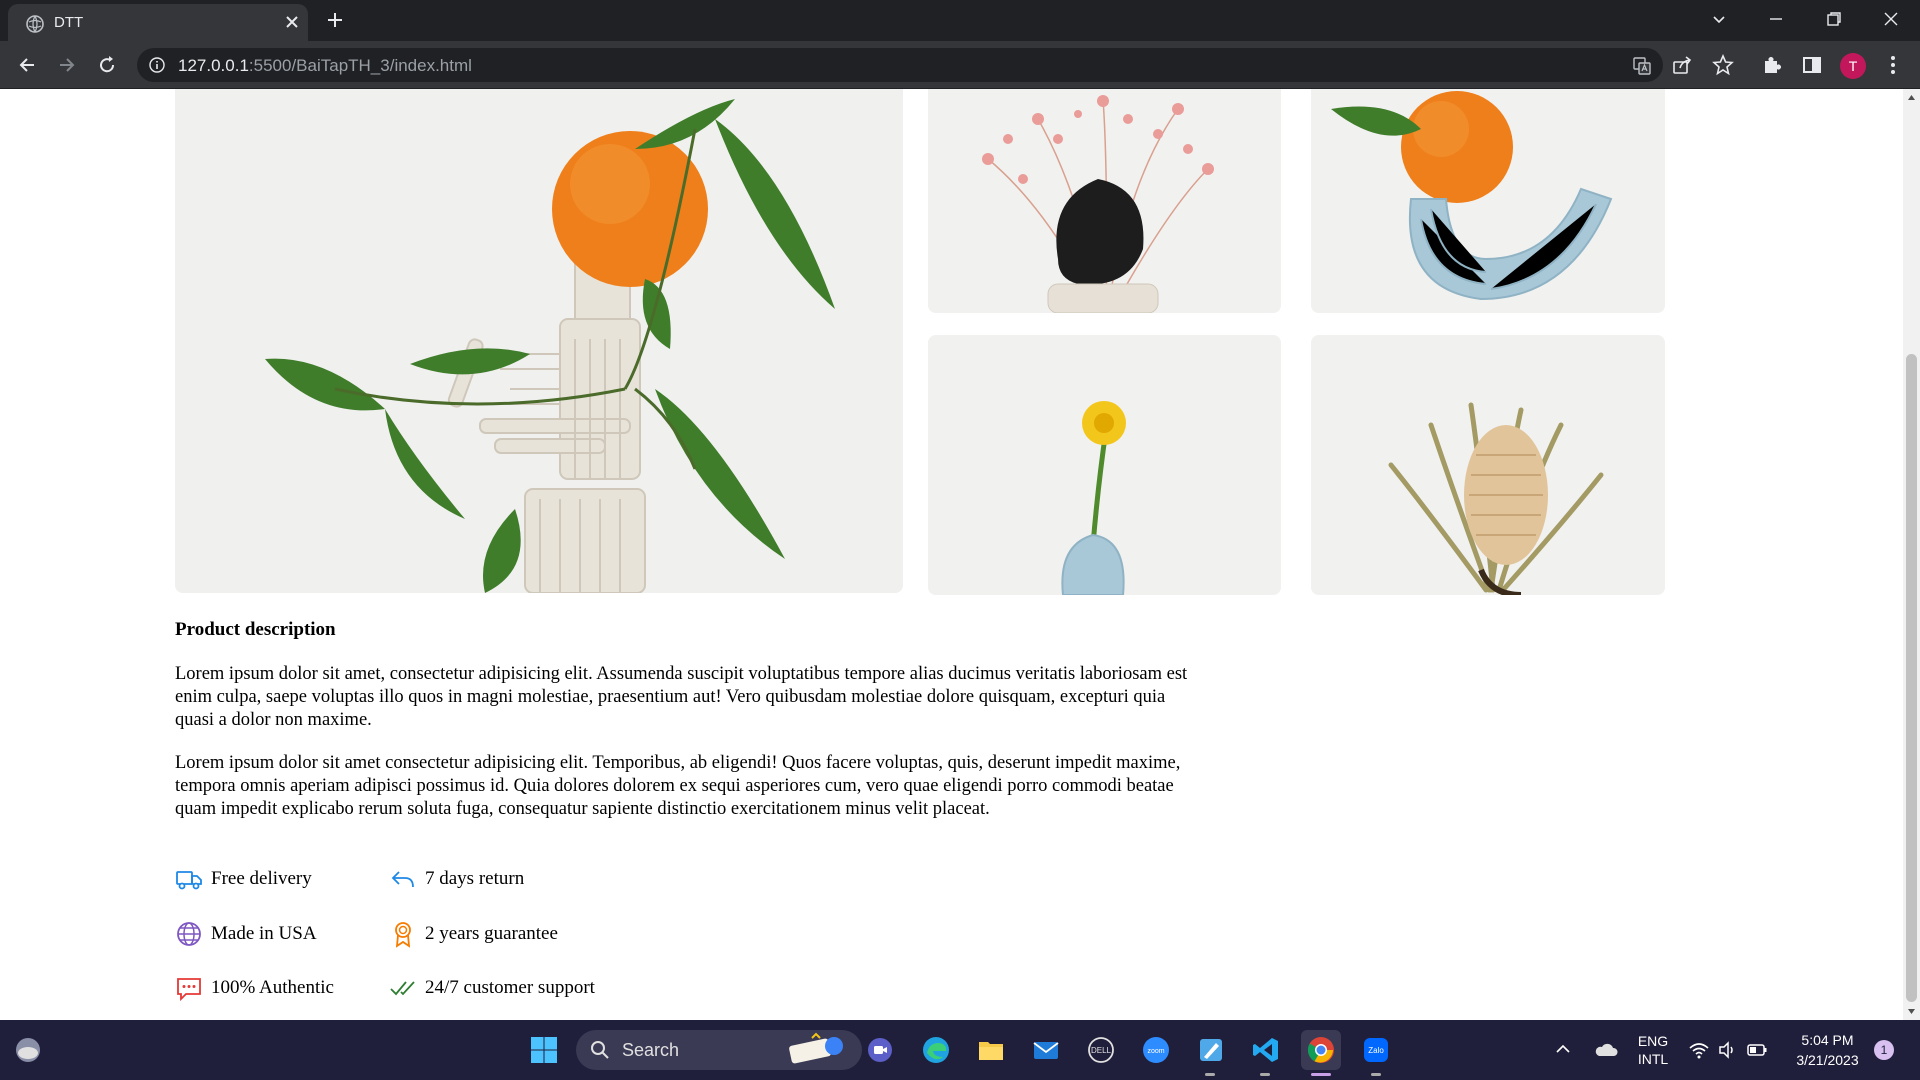 Image resolution: width=1920 pixels, height=1080 pixels. Describe the element at coordinates (1776, 19) in the screenshot. I see `minimize-icon` at that location.